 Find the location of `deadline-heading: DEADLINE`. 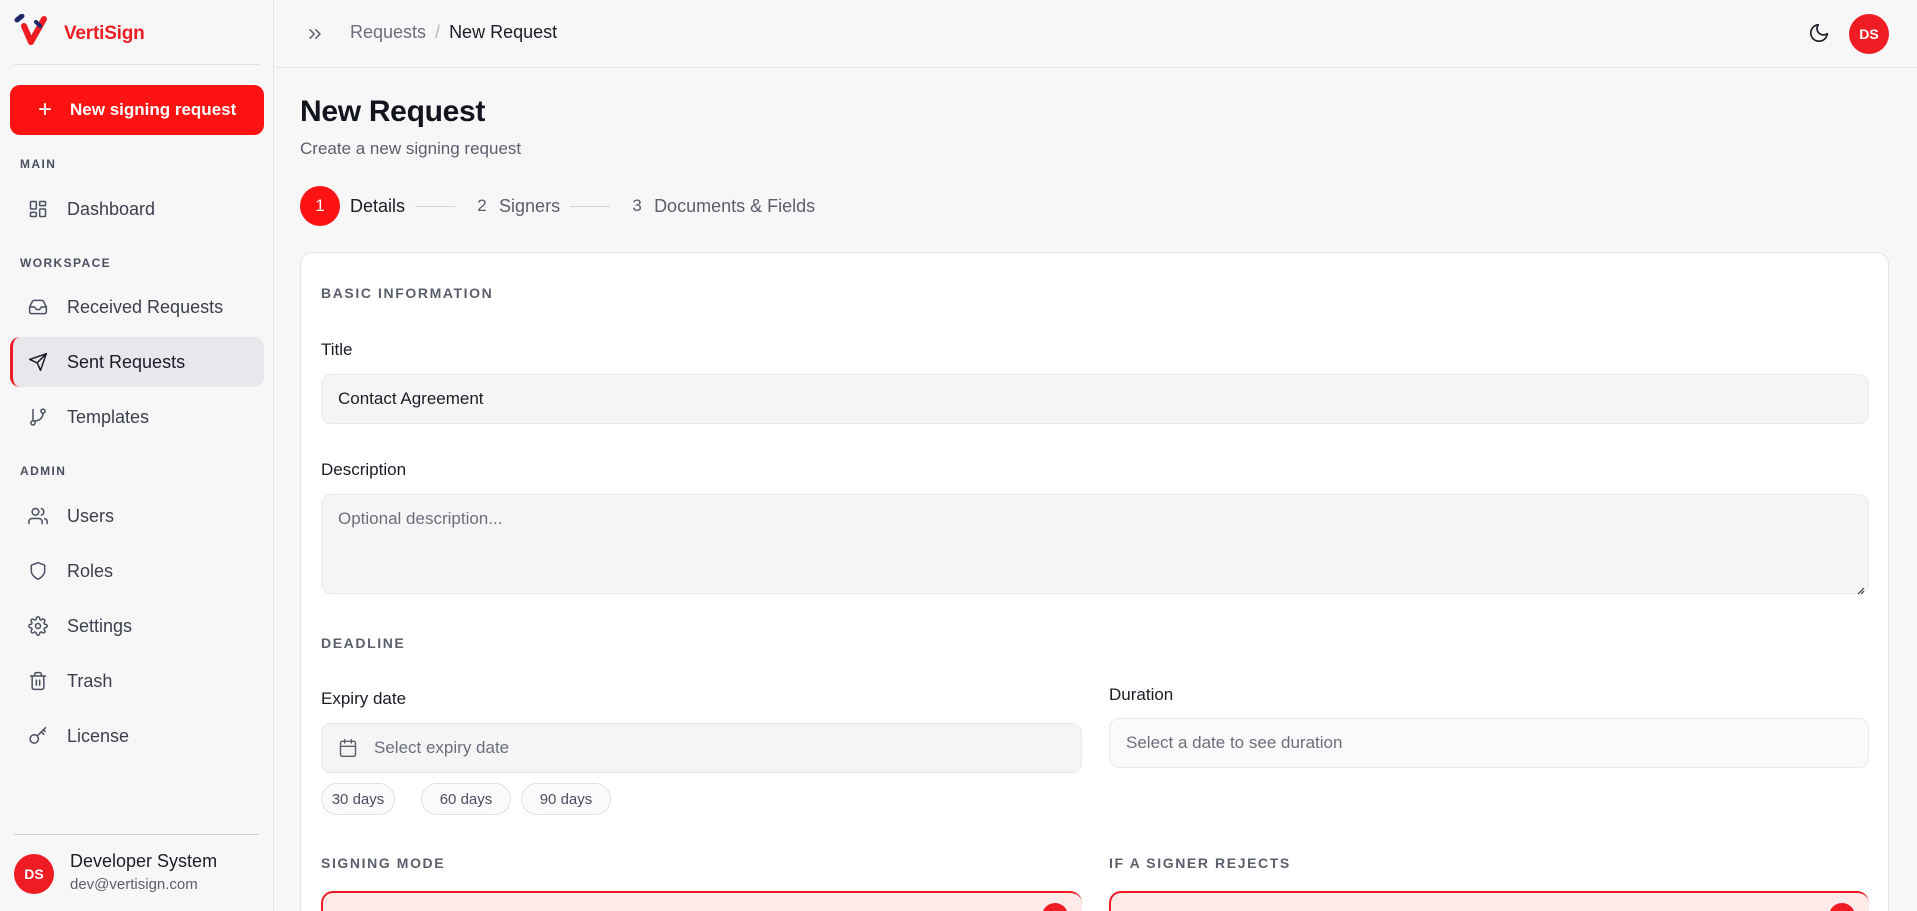

deadline-heading: DEADLINE is located at coordinates (363, 643).